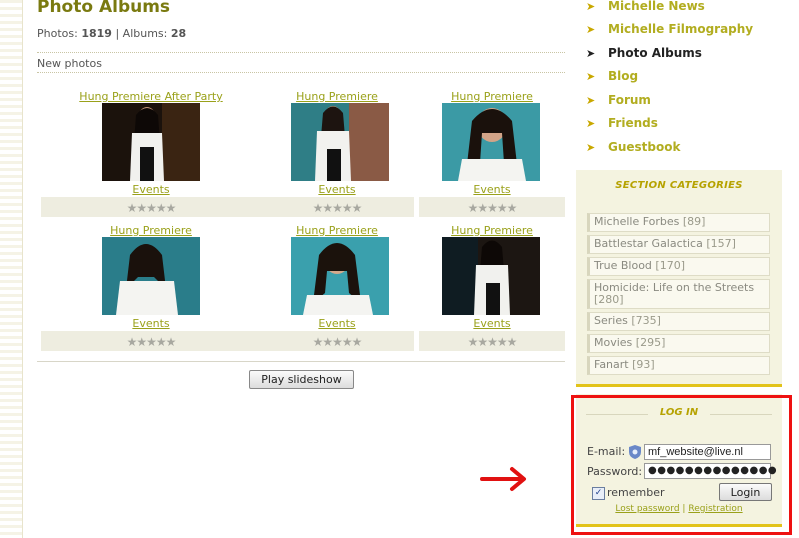 This screenshot has width=799, height=538. What do you see at coordinates (655, 53) in the screenshot?
I see `nav-item-label: Photo Albums` at bounding box center [655, 53].